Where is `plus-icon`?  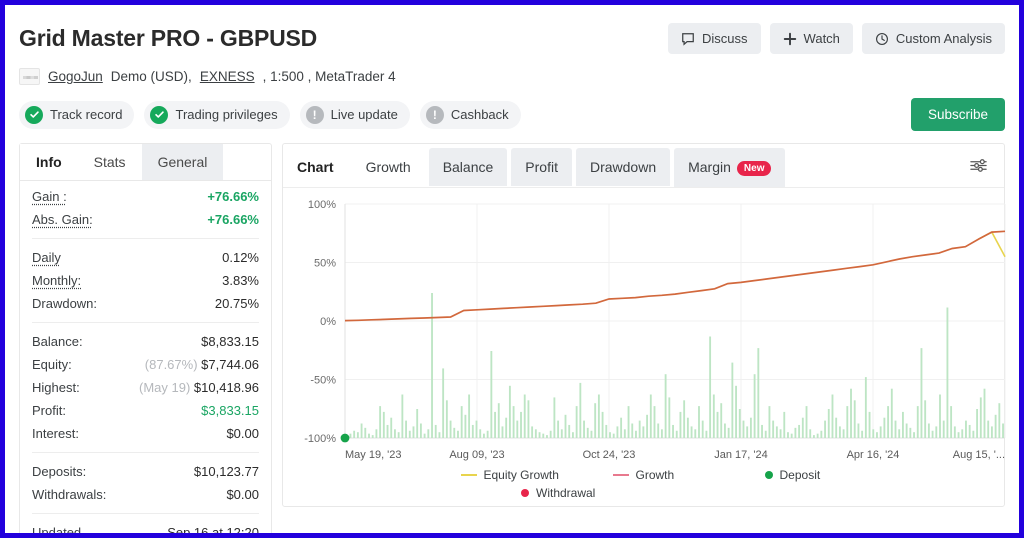 plus-icon is located at coordinates (790, 39).